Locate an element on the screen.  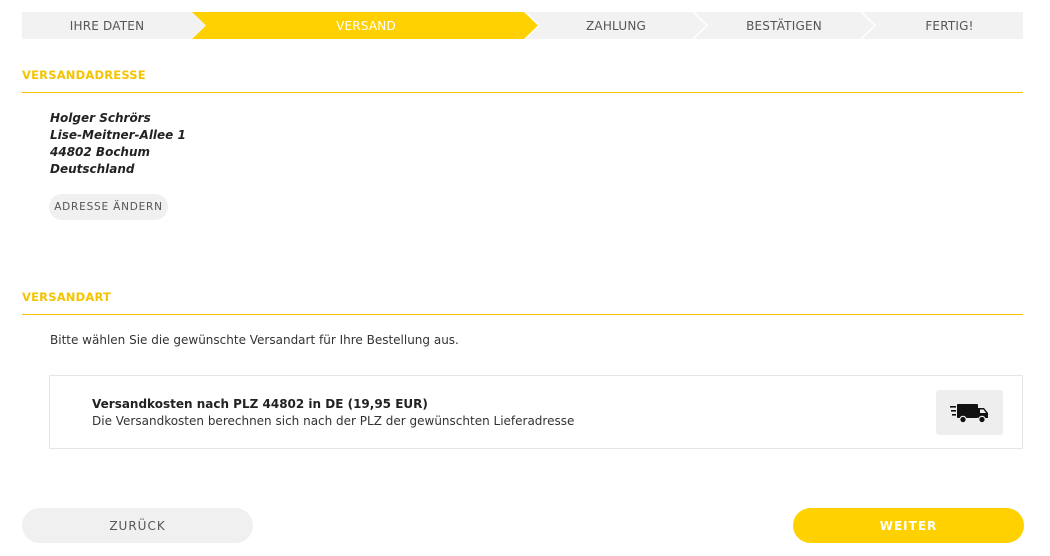
step-versand: VERSAND is located at coordinates (366, 25).